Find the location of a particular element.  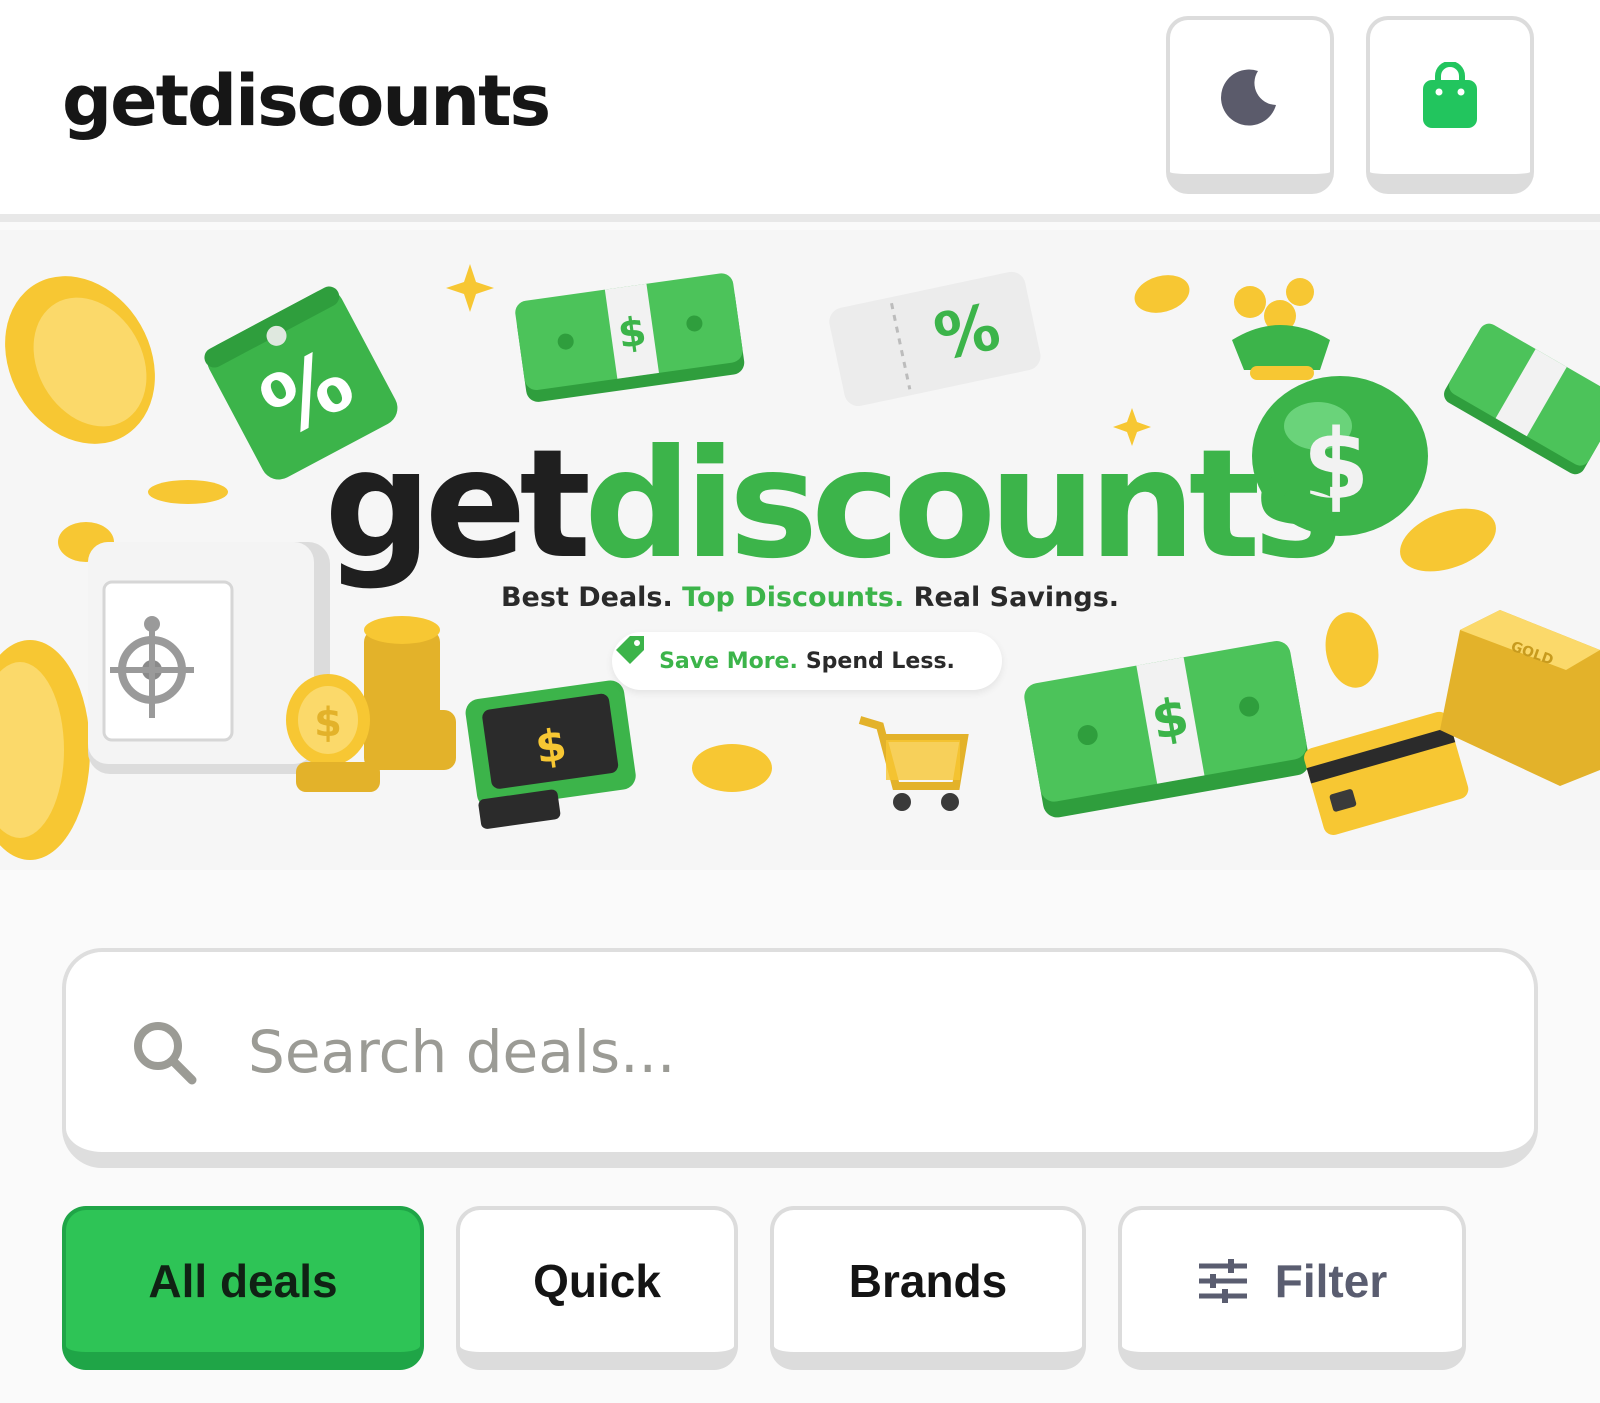

chip-brands: Brands is located at coordinates (928, 1288).